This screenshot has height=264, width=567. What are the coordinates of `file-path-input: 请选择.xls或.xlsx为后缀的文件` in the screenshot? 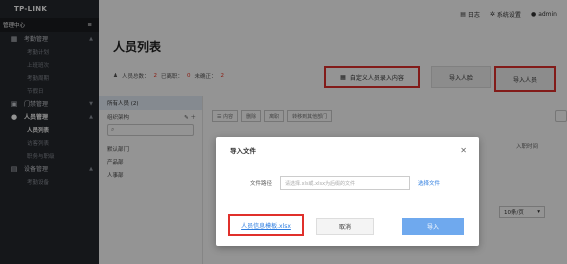 It's located at (345, 183).